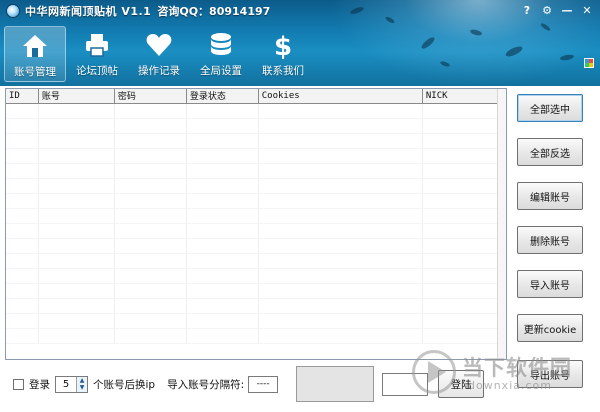 The width and height of the screenshot is (600, 412). I want to click on switch-count-stepper: 5 ▲ ▼, so click(71, 384).